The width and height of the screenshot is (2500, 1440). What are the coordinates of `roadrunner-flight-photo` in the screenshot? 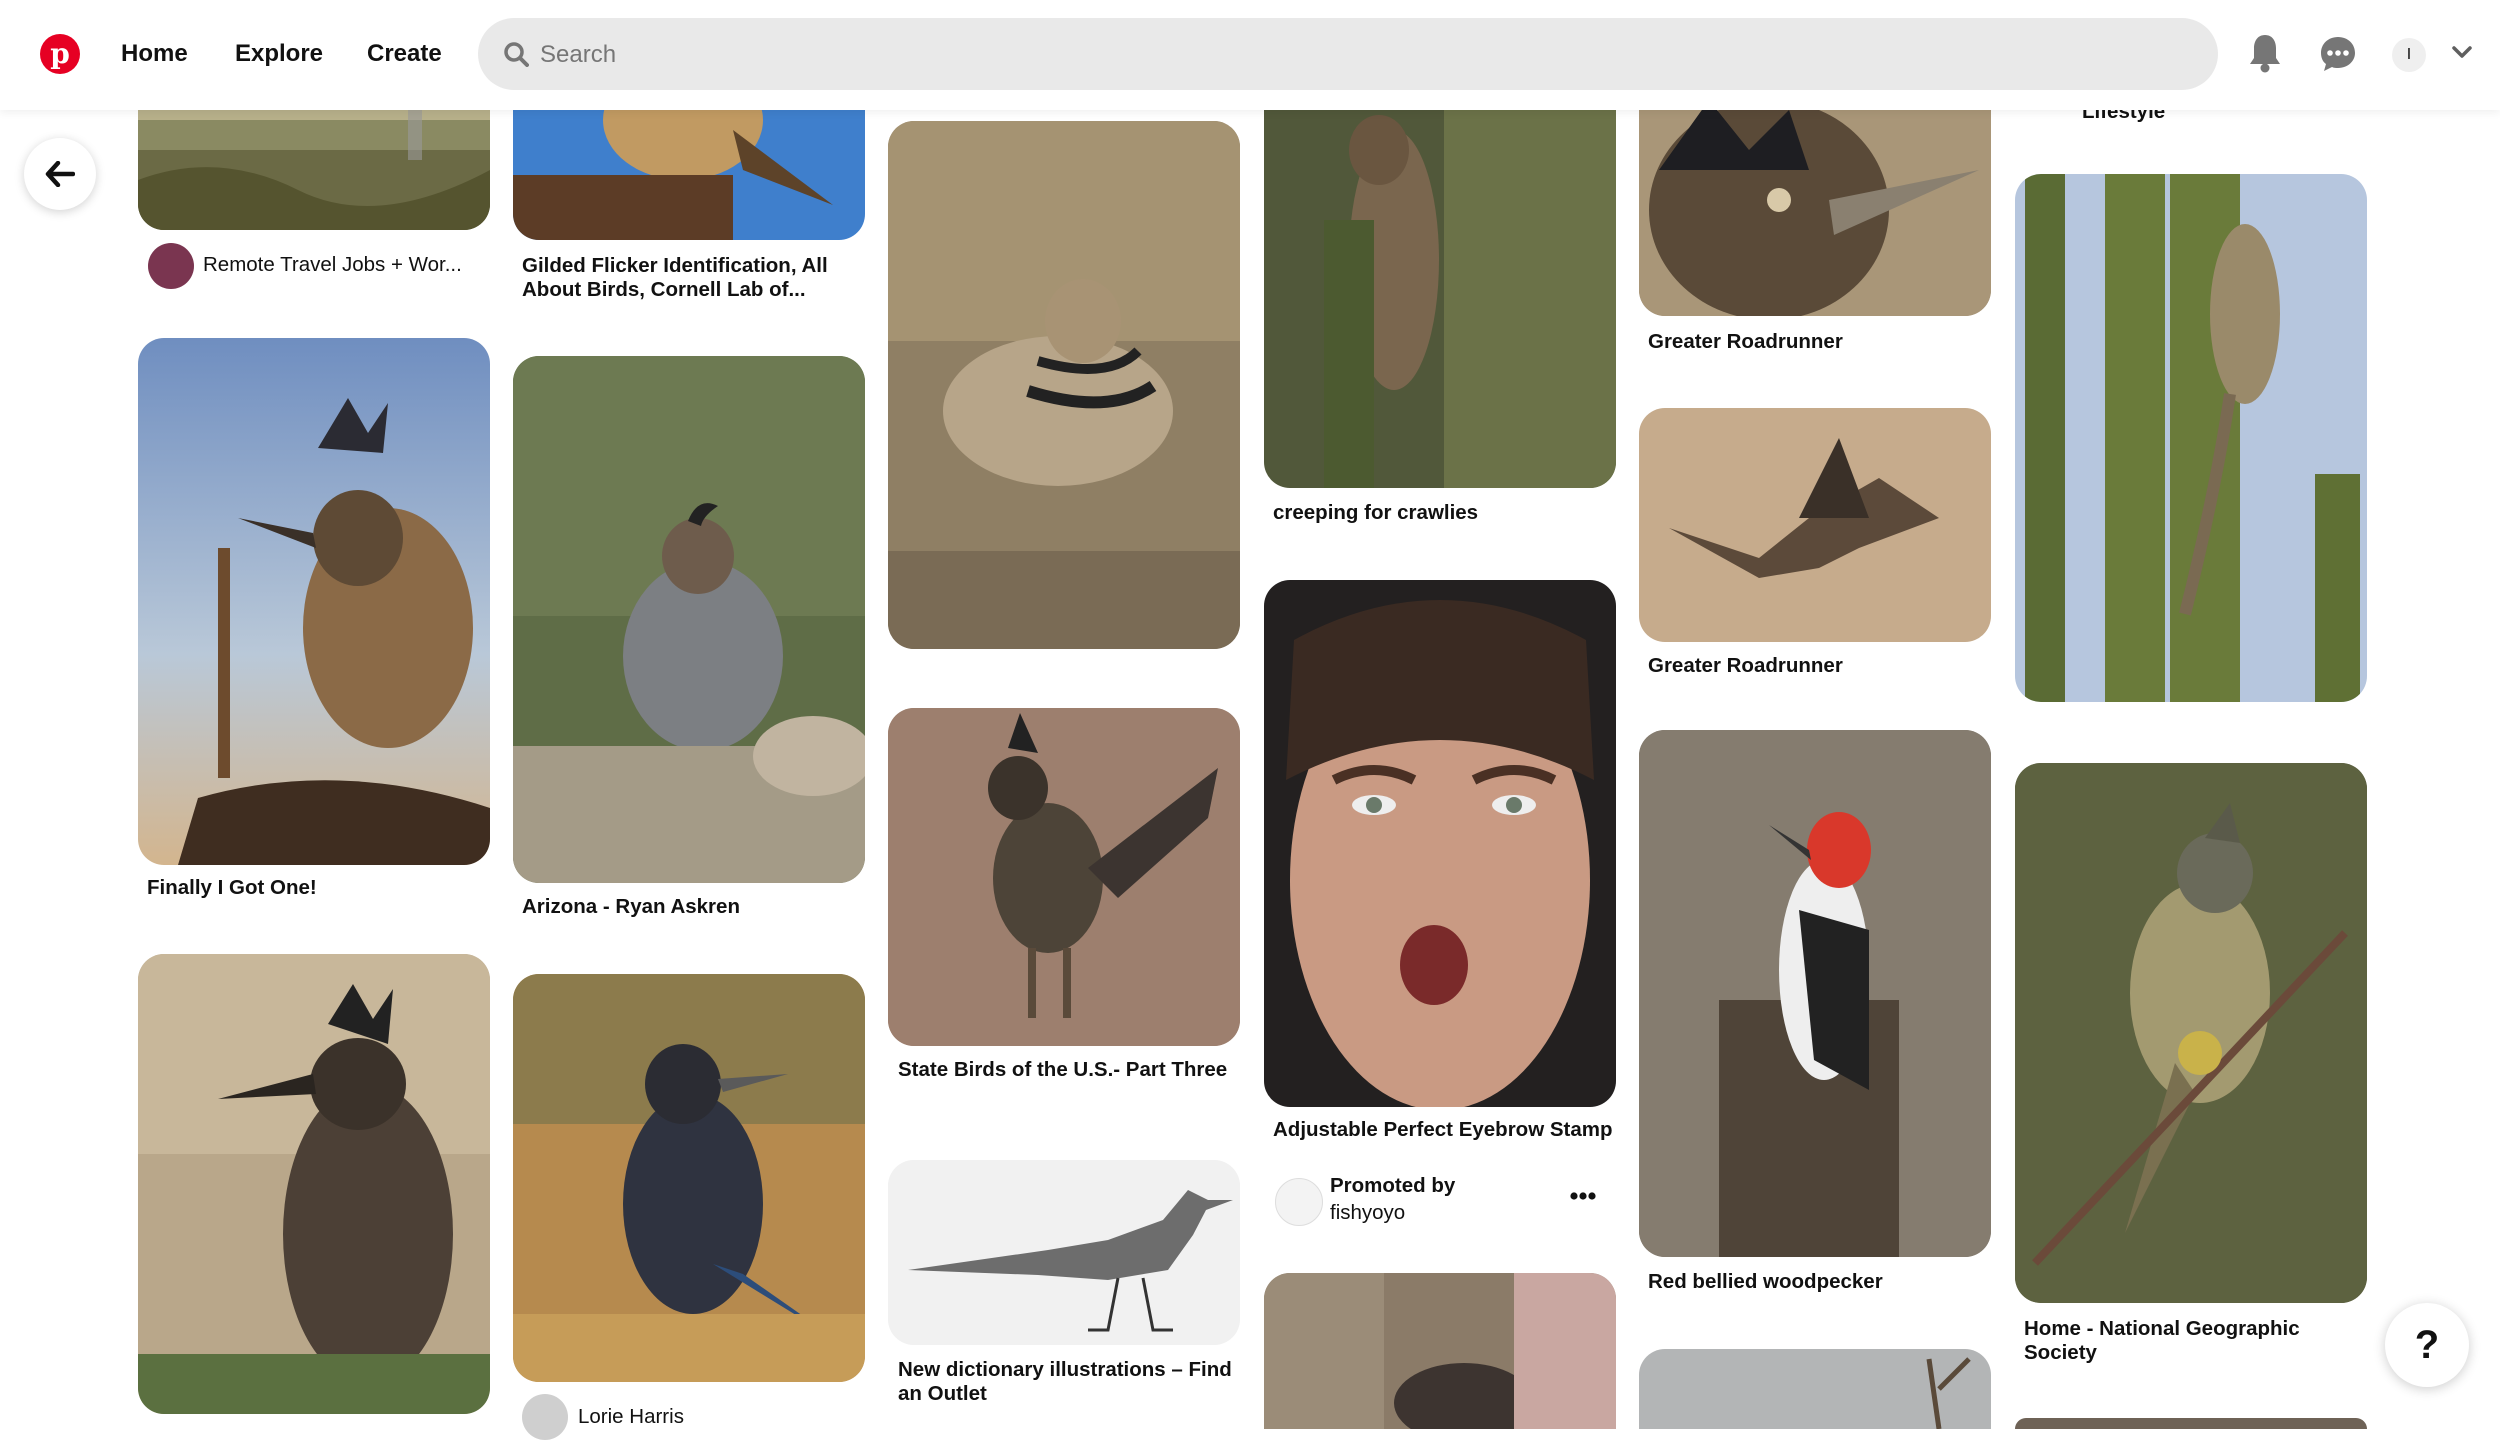 It's located at (1815, 525).